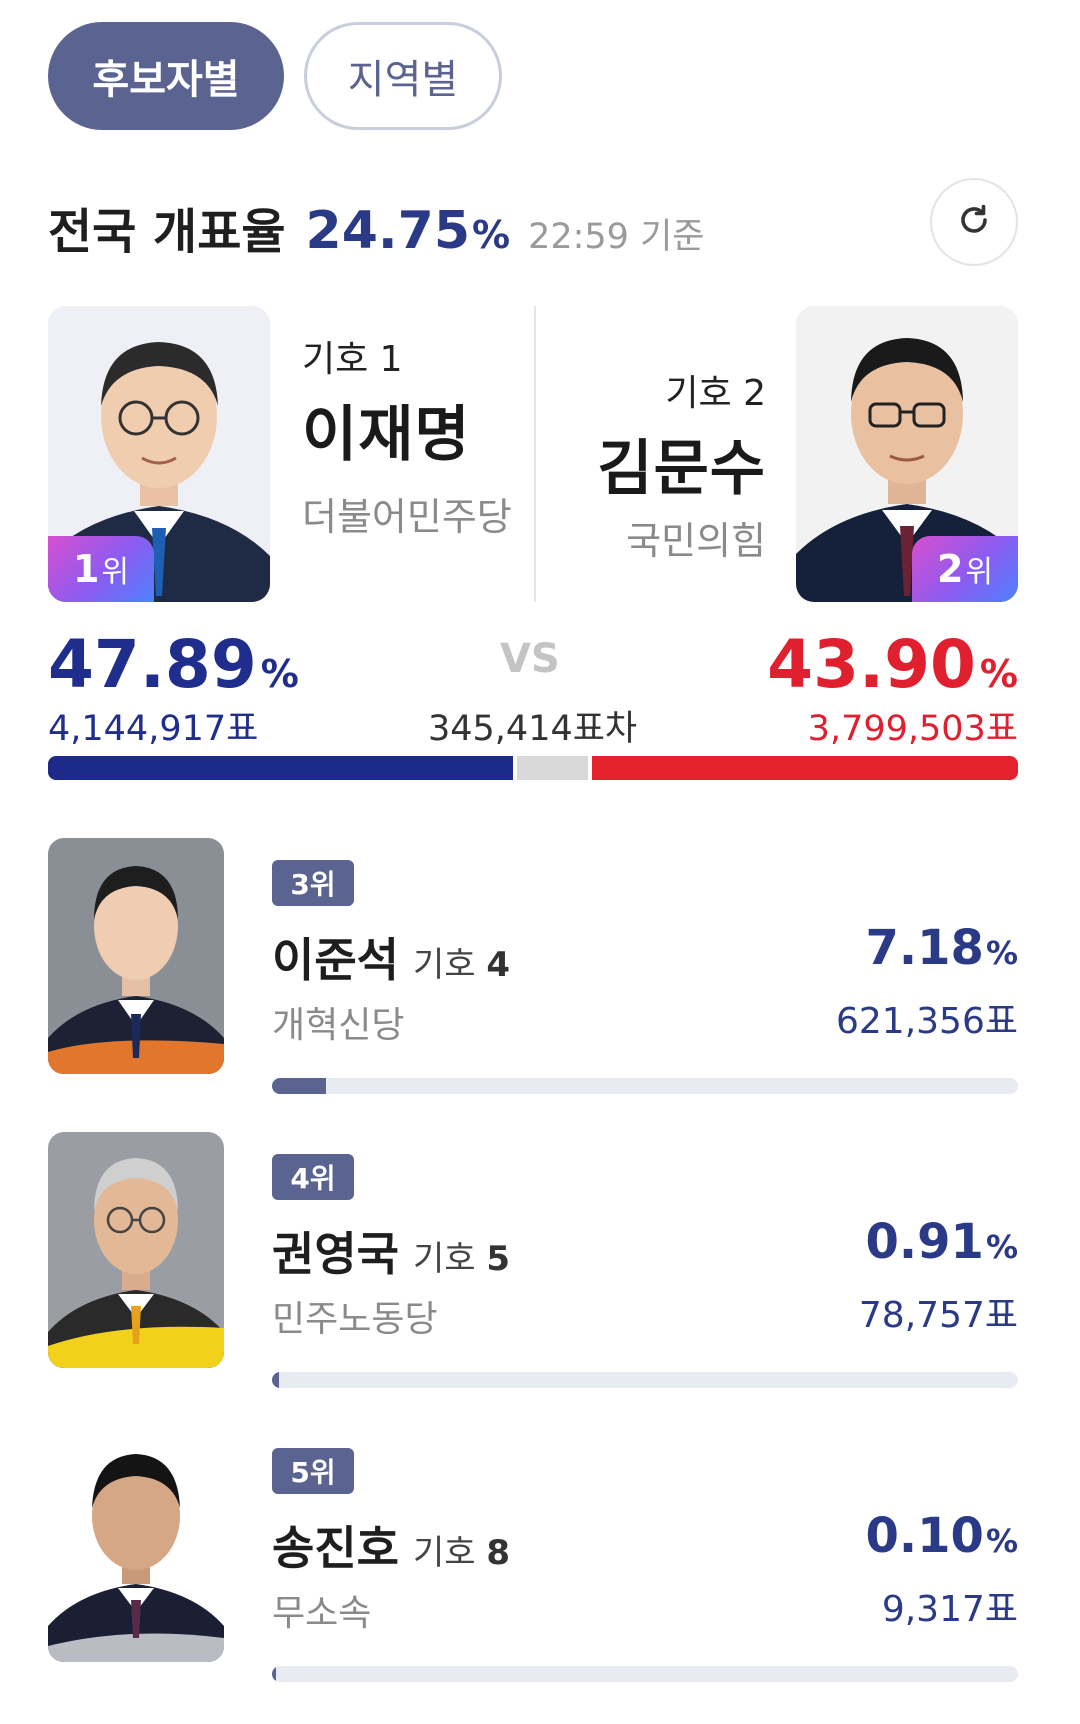 This screenshot has height=1724, width=1080. I want to click on candidate-2-symbol: 기호 2, so click(715, 393).